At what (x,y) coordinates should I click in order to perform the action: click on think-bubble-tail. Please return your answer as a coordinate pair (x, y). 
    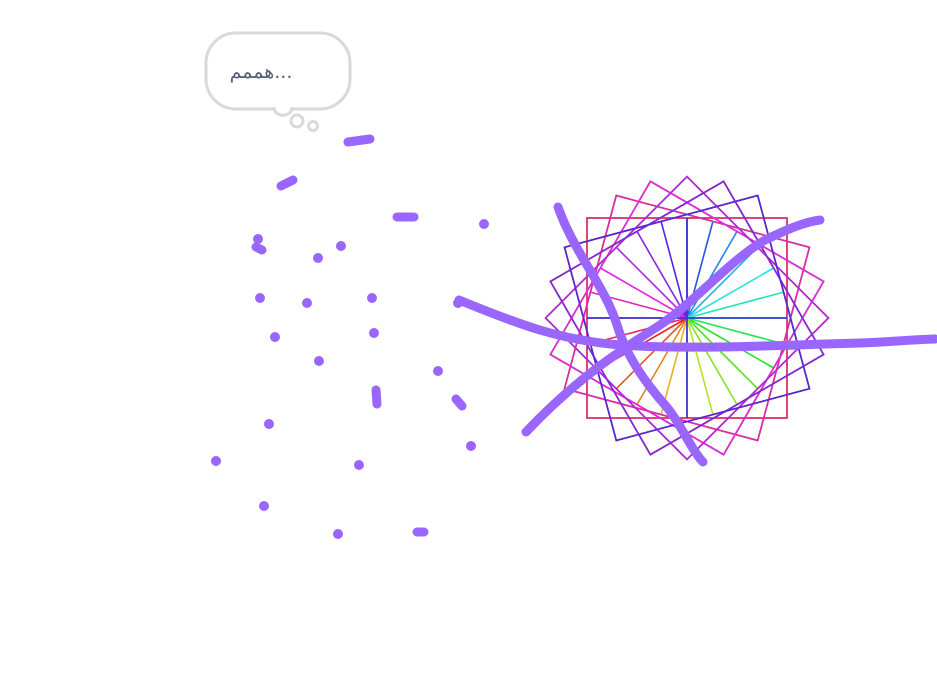
    Looking at the image, I should click on (283, 111).